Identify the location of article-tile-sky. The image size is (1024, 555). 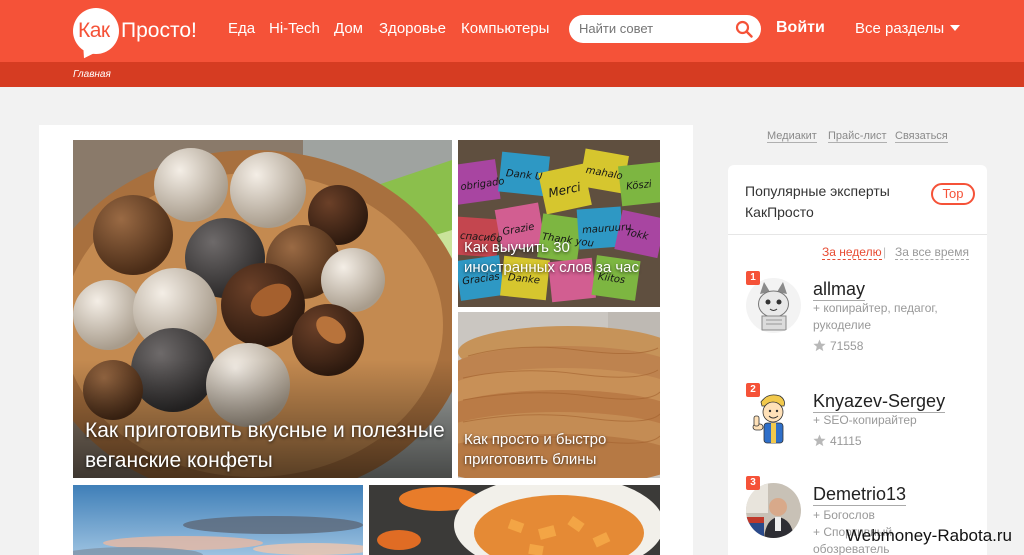
(218, 520).